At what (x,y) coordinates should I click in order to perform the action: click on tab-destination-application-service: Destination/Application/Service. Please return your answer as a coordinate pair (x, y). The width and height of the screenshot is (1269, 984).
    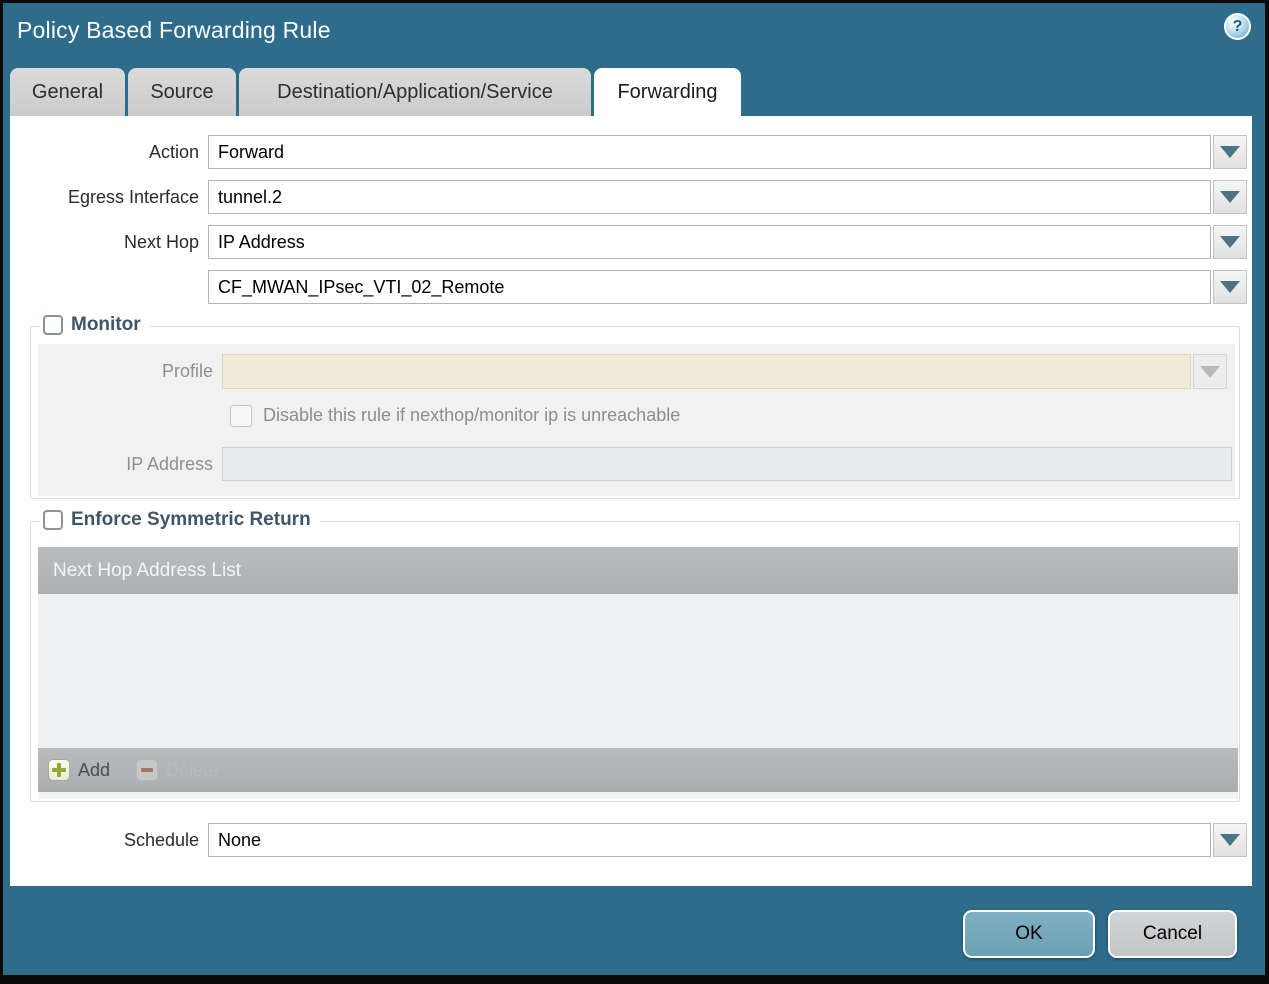
    Looking at the image, I should click on (415, 92).